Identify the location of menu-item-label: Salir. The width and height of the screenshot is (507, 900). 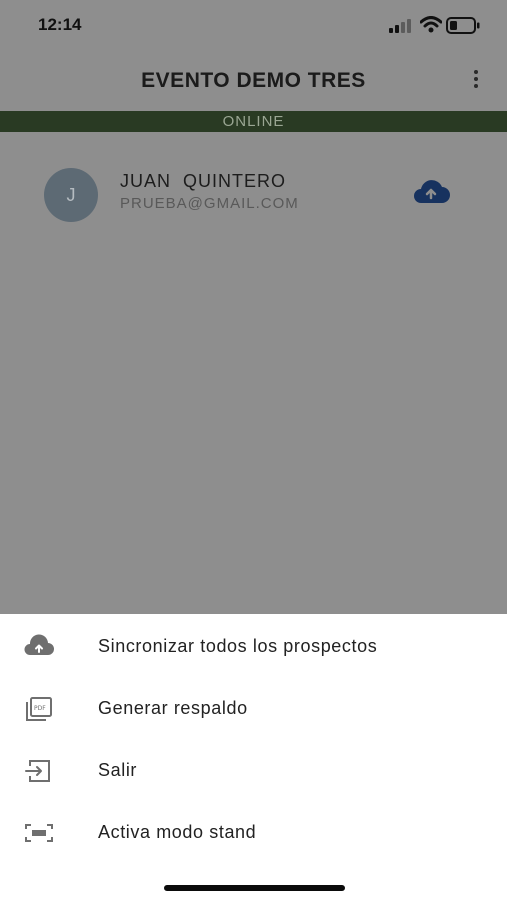
(118, 770).